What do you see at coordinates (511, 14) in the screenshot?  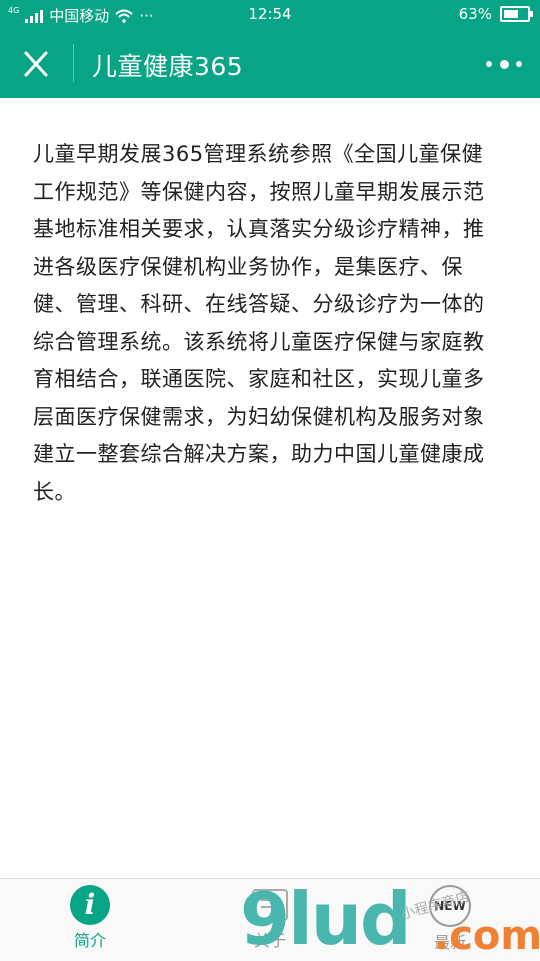 I see `battery-fill` at bounding box center [511, 14].